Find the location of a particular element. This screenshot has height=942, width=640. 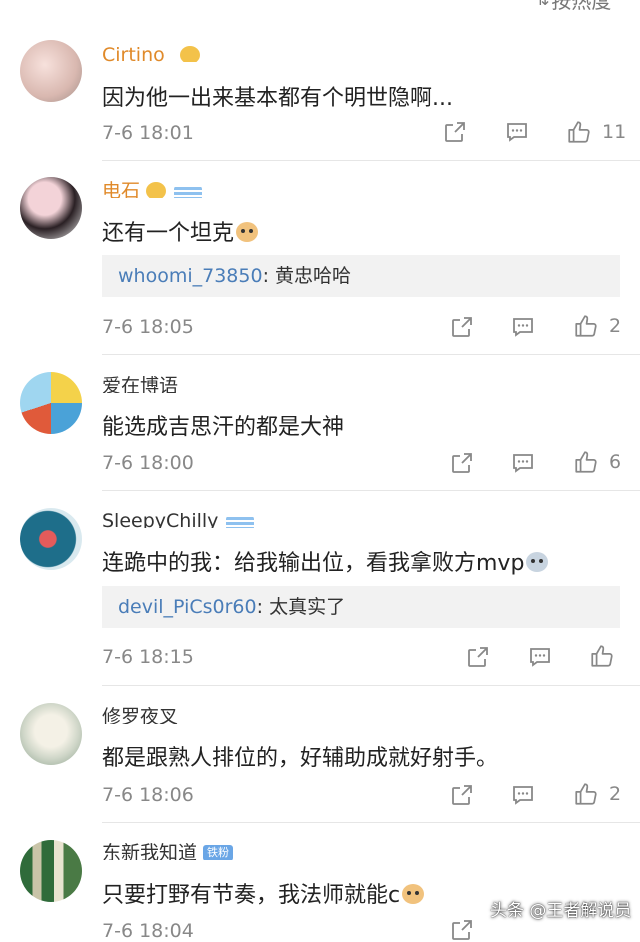

comment-username: 东新我知道 铁粉 is located at coordinates (168, 849).